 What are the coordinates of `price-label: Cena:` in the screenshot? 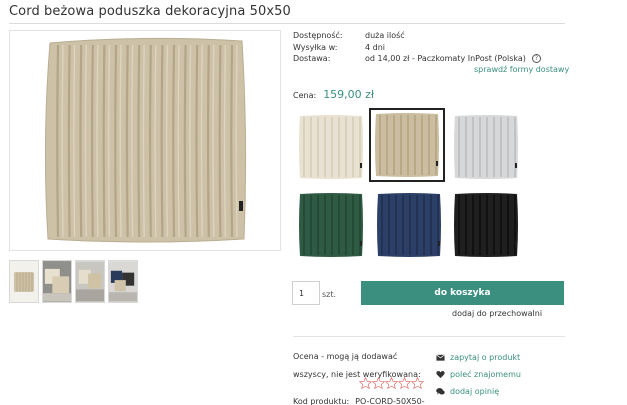 It's located at (305, 95).